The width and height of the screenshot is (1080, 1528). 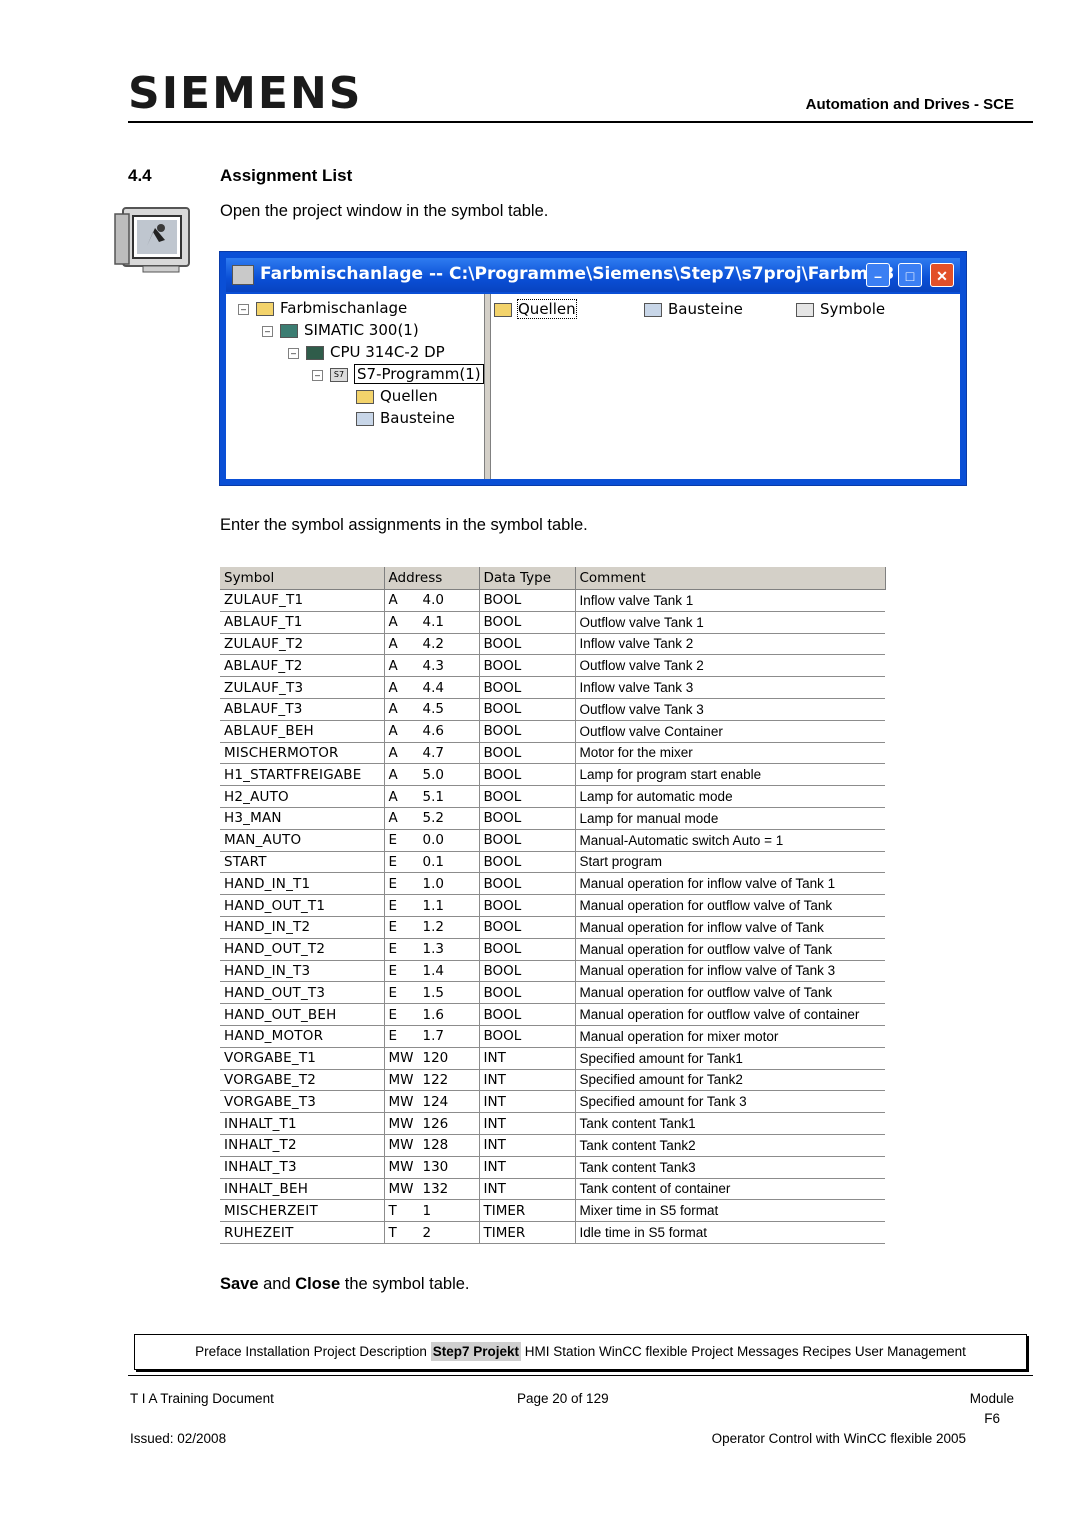 I want to click on comment-cell: Lamp for manual mode, so click(x=730, y=818).